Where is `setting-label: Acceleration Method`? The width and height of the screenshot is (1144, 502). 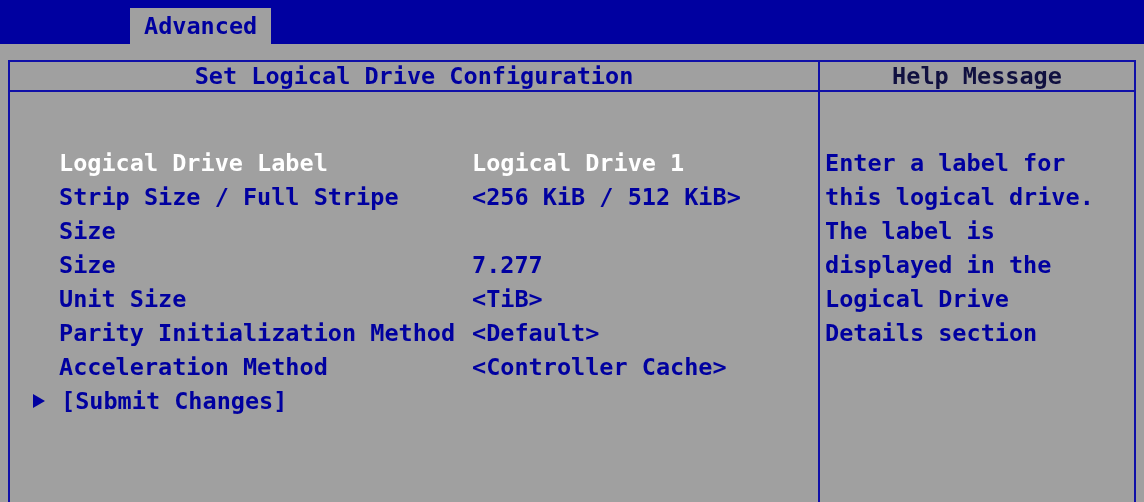 setting-label: Acceleration Method is located at coordinates (193, 367).